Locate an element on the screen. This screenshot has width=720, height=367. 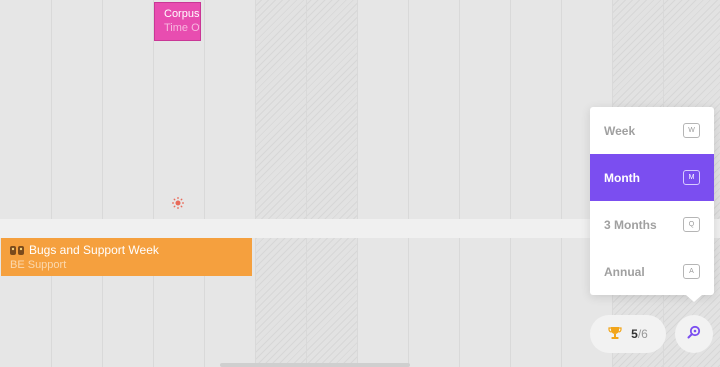
sun-icon is located at coordinates (178, 202).